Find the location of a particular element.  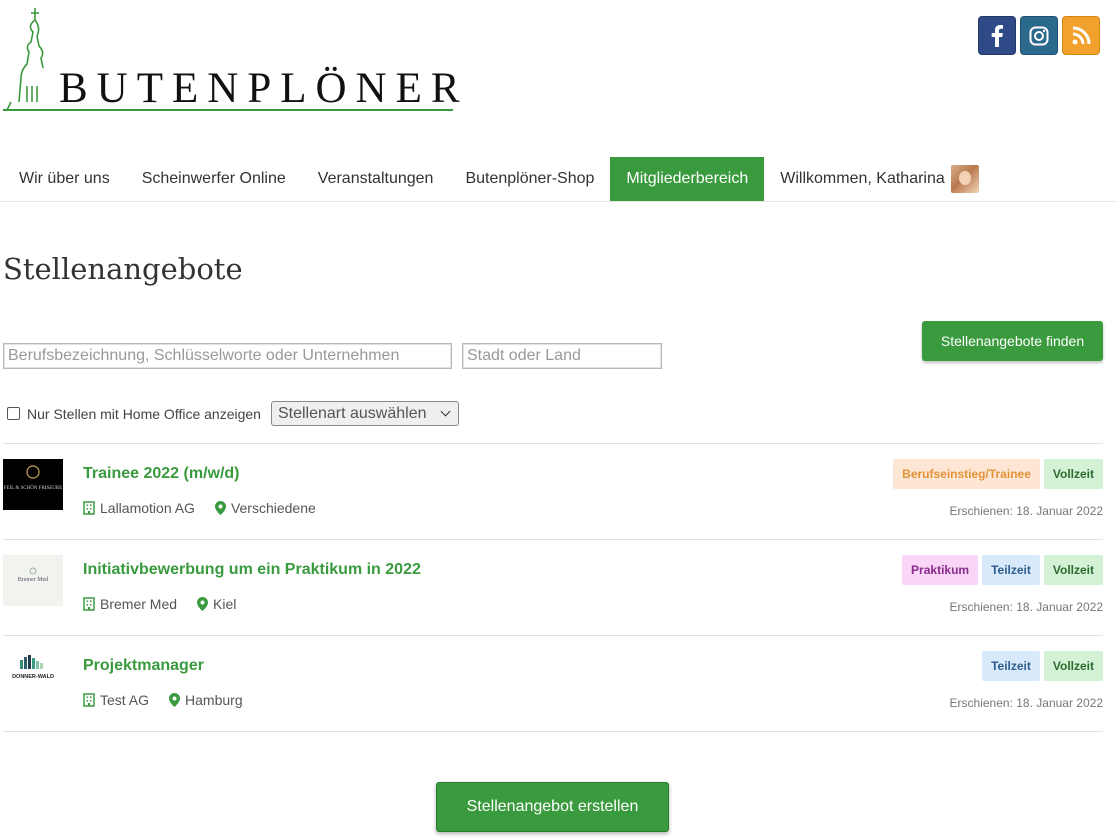

city-search-input: Stadt oder Land is located at coordinates (562, 356).